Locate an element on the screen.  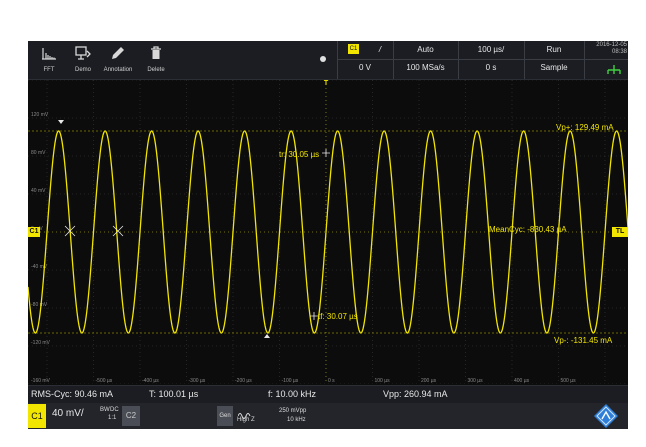
trigger-mode: Auto is located at coordinates (425, 50).